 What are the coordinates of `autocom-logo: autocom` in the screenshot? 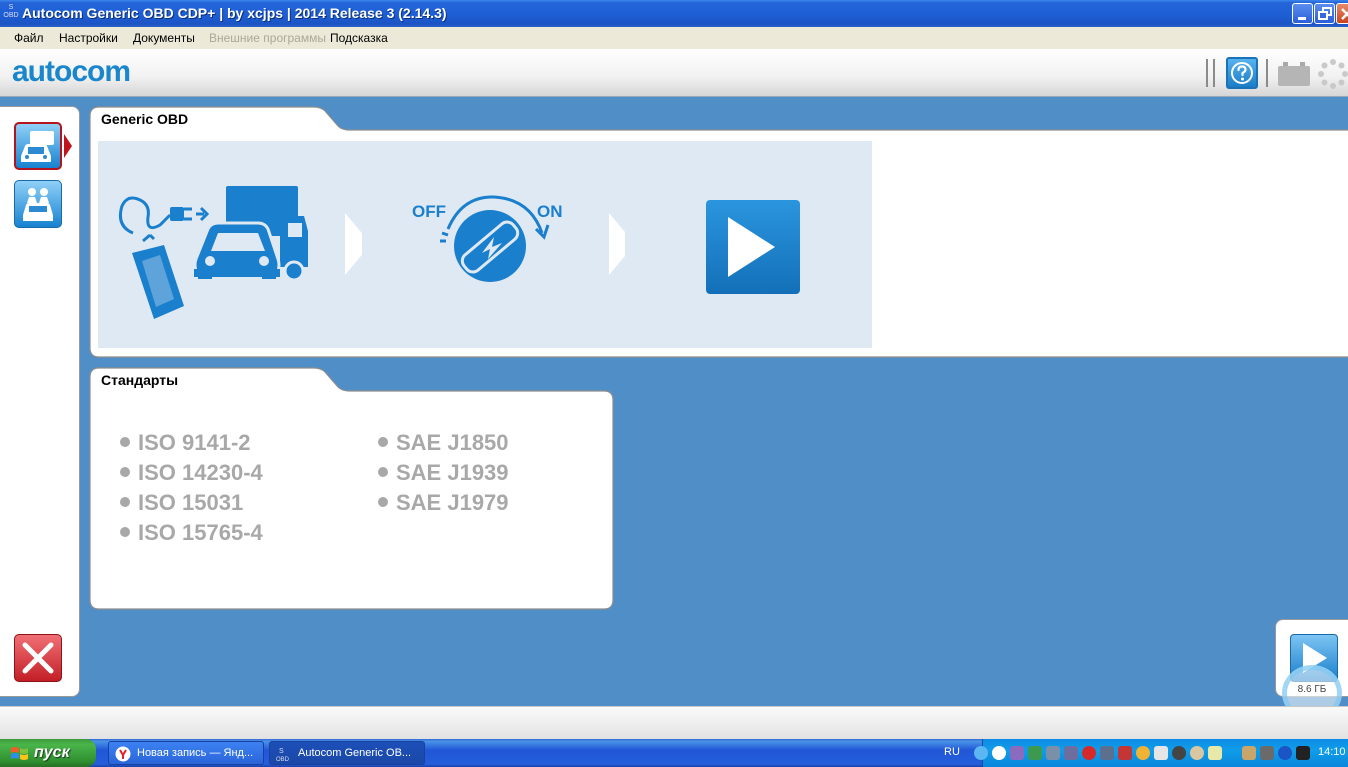 It's located at (71, 71).